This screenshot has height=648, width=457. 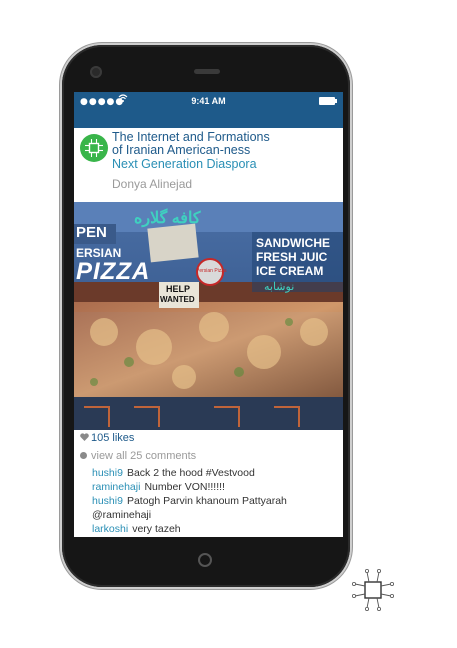 What do you see at coordinates (94, 148) in the screenshot?
I see `profile-logo-icon` at bounding box center [94, 148].